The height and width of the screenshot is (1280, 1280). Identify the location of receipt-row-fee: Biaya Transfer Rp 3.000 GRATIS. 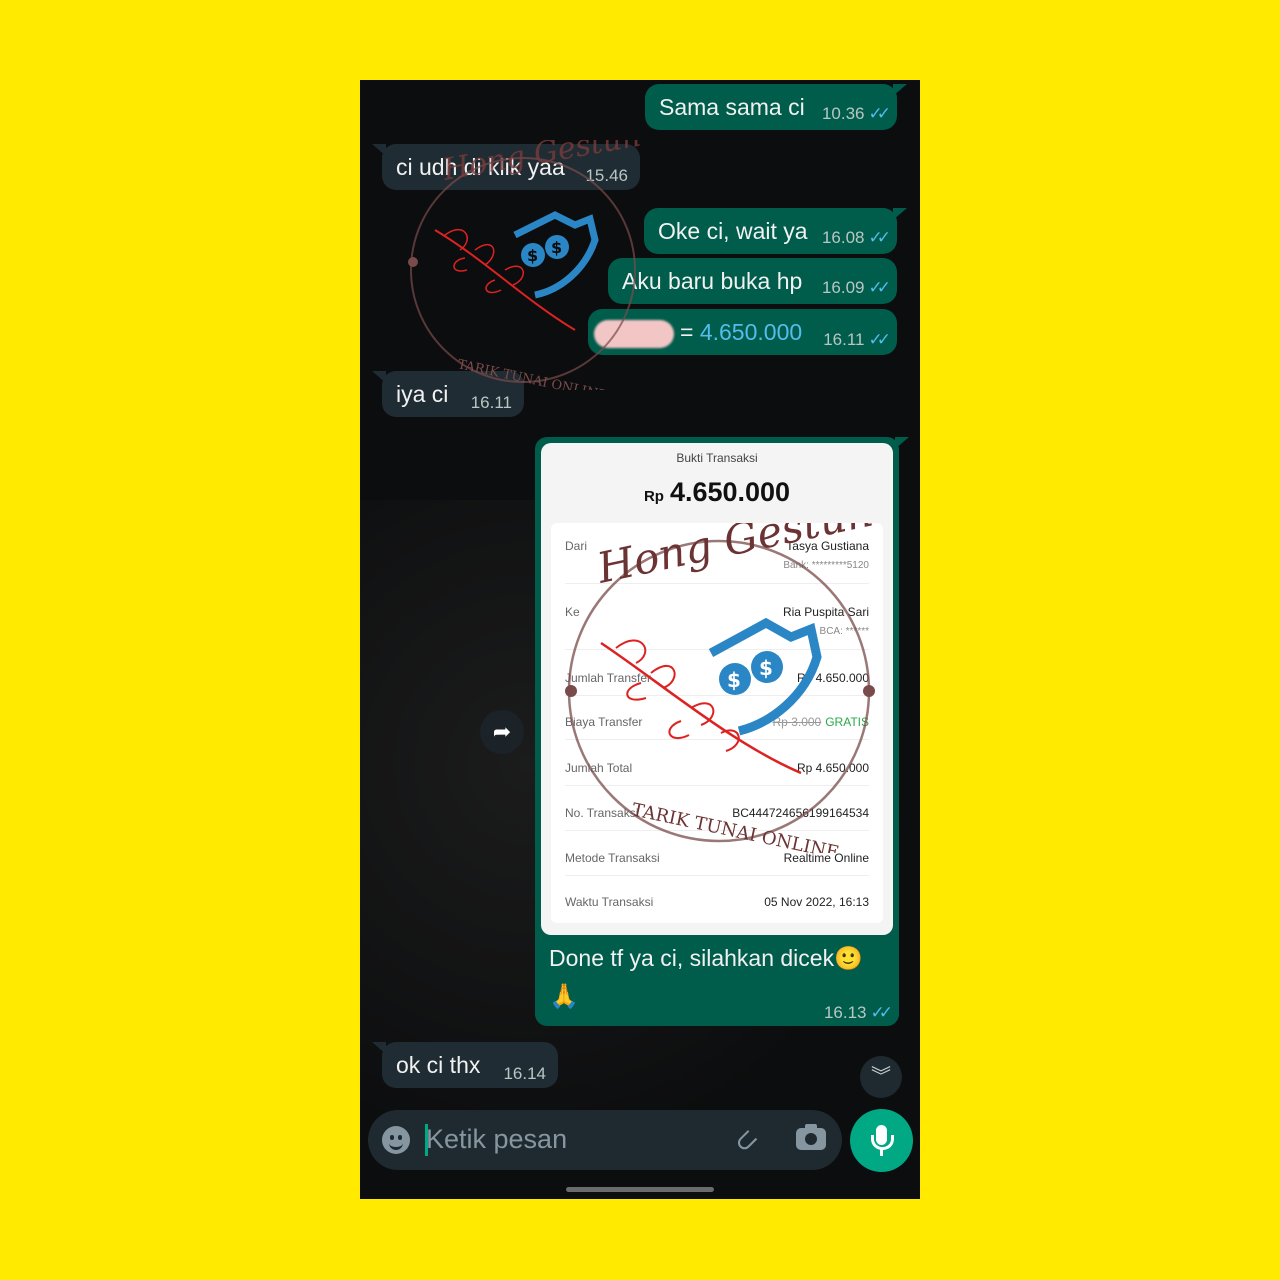
(717, 722).